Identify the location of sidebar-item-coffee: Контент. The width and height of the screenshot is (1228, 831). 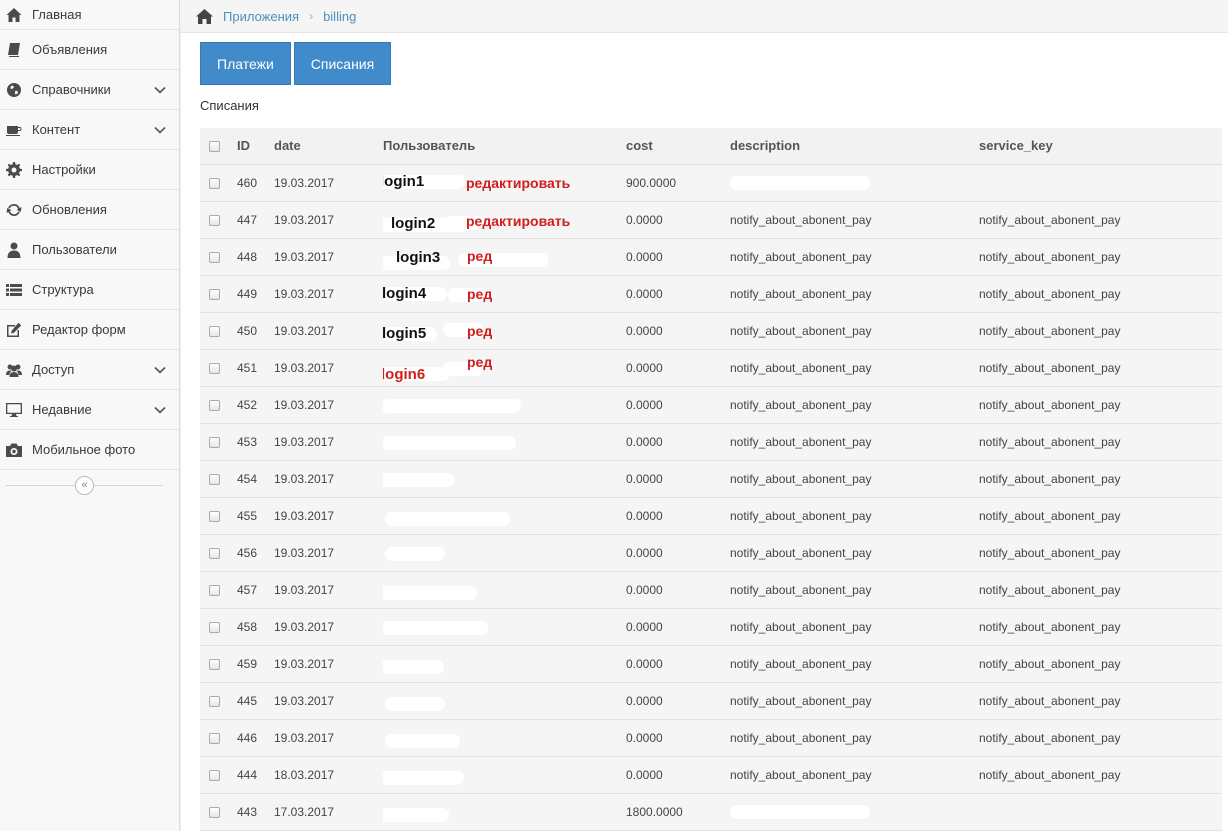
(89, 130).